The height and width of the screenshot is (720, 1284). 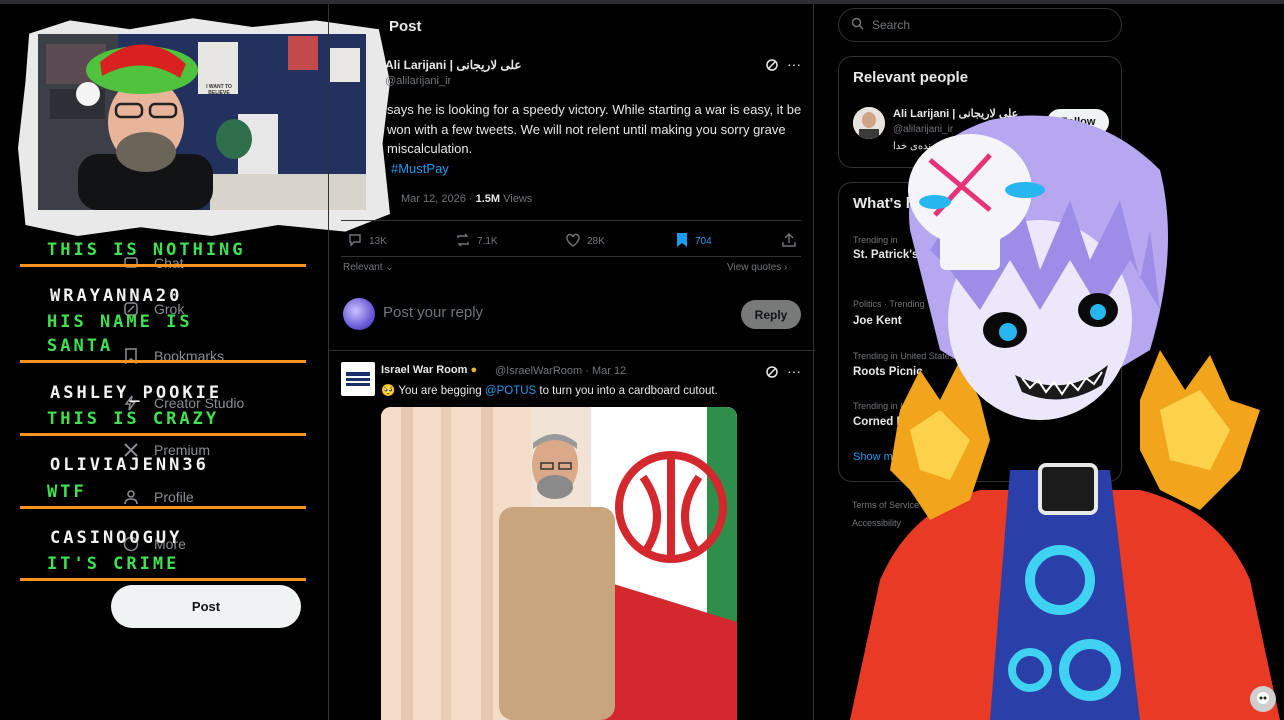 What do you see at coordinates (418, 81) in the screenshot?
I see `post-author-handle: @alilarijani_ir` at bounding box center [418, 81].